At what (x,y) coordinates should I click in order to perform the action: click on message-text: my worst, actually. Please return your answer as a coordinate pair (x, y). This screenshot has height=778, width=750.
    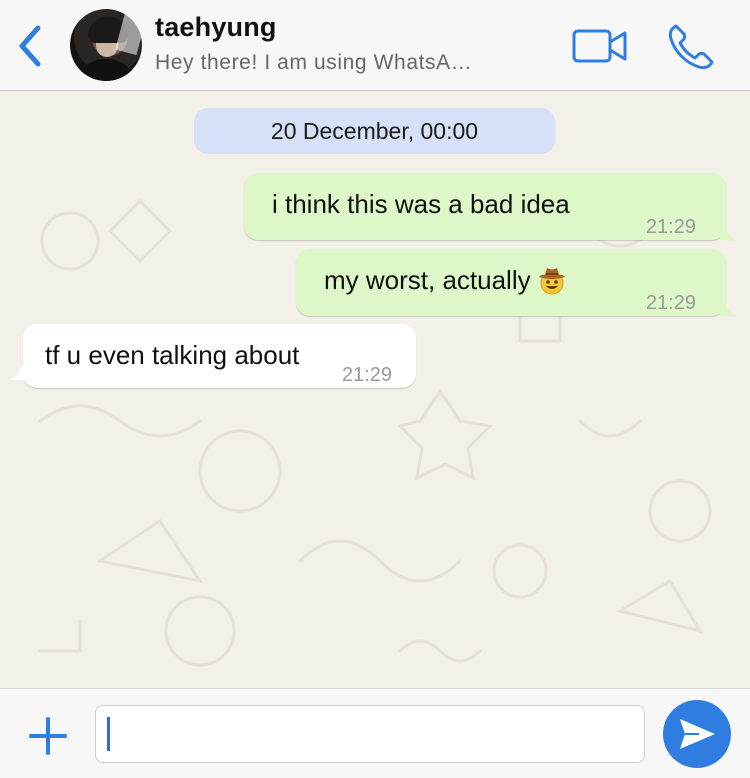
    Looking at the image, I should click on (445, 280).